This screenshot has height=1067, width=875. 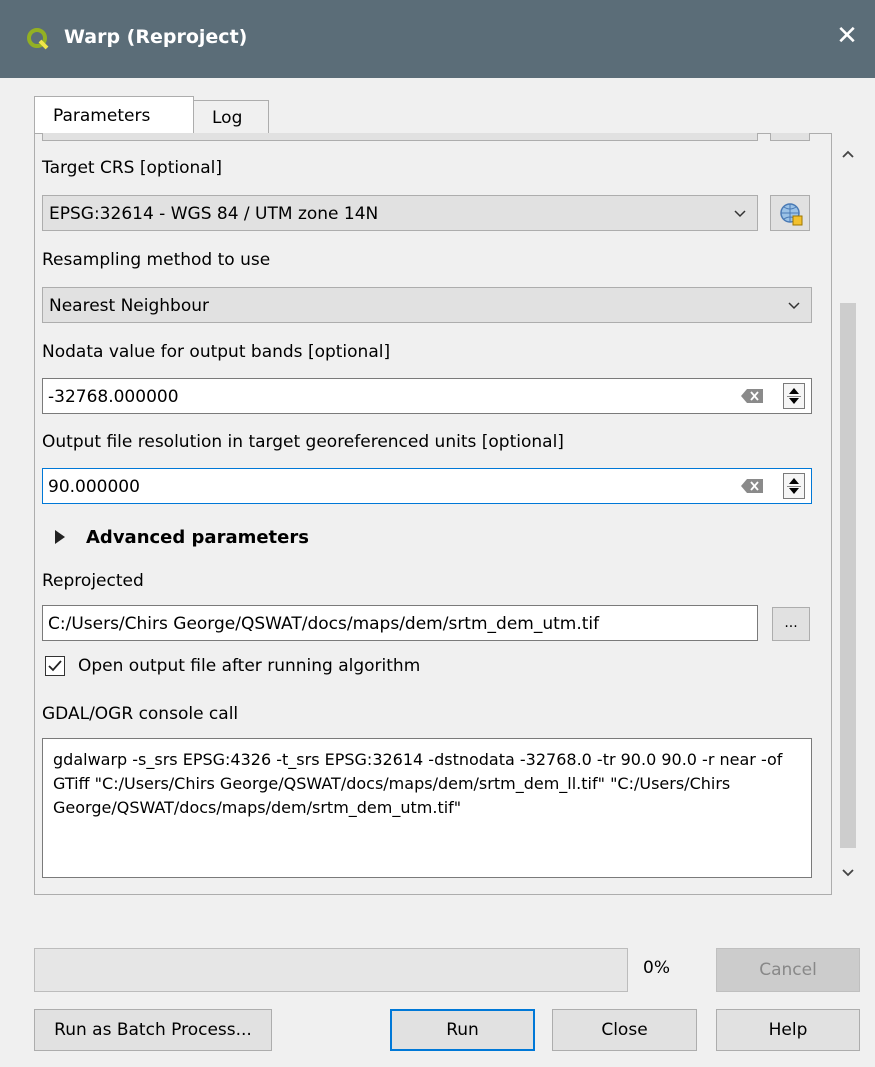 I want to click on tab-parameters: Parameters, so click(x=114, y=115).